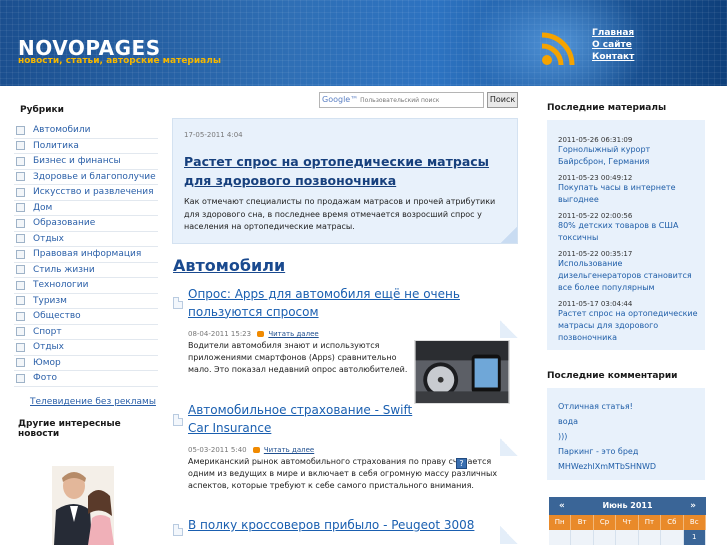 Image resolution: width=727 pixels, height=545 pixels. Describe the element at coordinates (628, 194) in the screenshot. I see `recent-title-link: Покупать часы в интернете выгоднее` at that location.